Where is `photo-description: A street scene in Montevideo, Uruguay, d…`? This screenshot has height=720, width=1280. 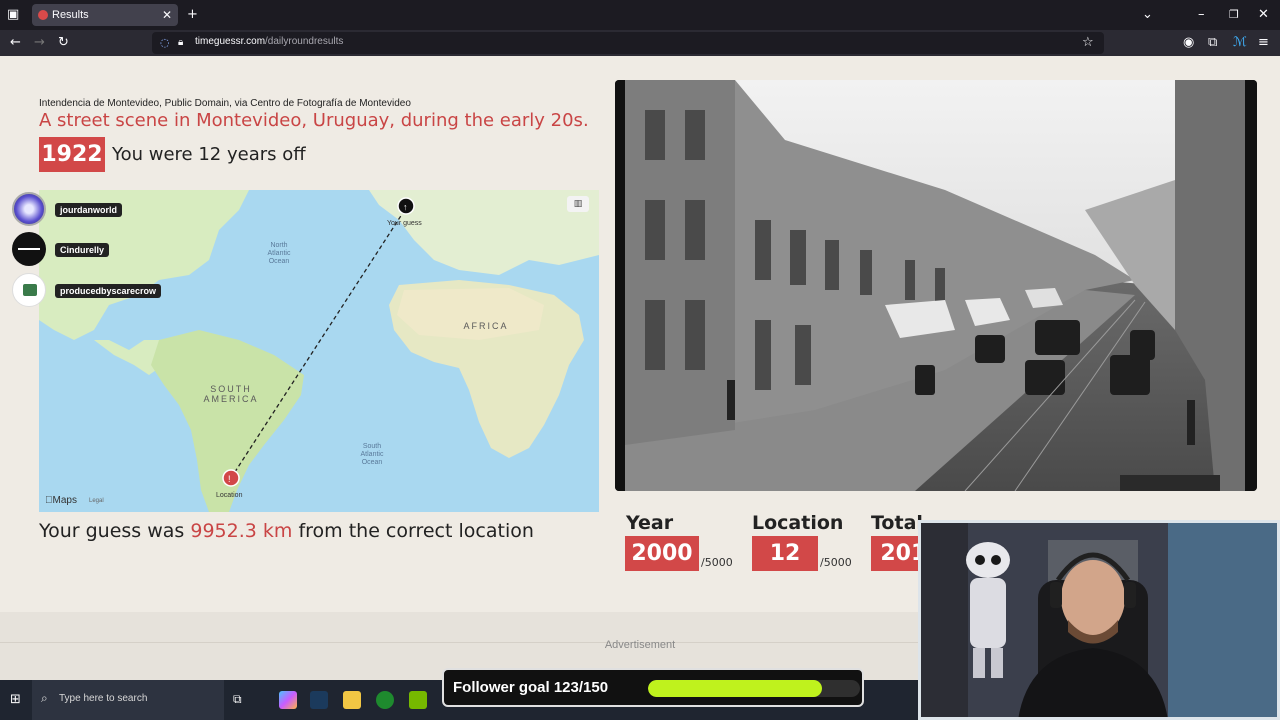
photo-description: A street scene in Montevideo, Uruguay, d… is located at coordinates (314, 120).